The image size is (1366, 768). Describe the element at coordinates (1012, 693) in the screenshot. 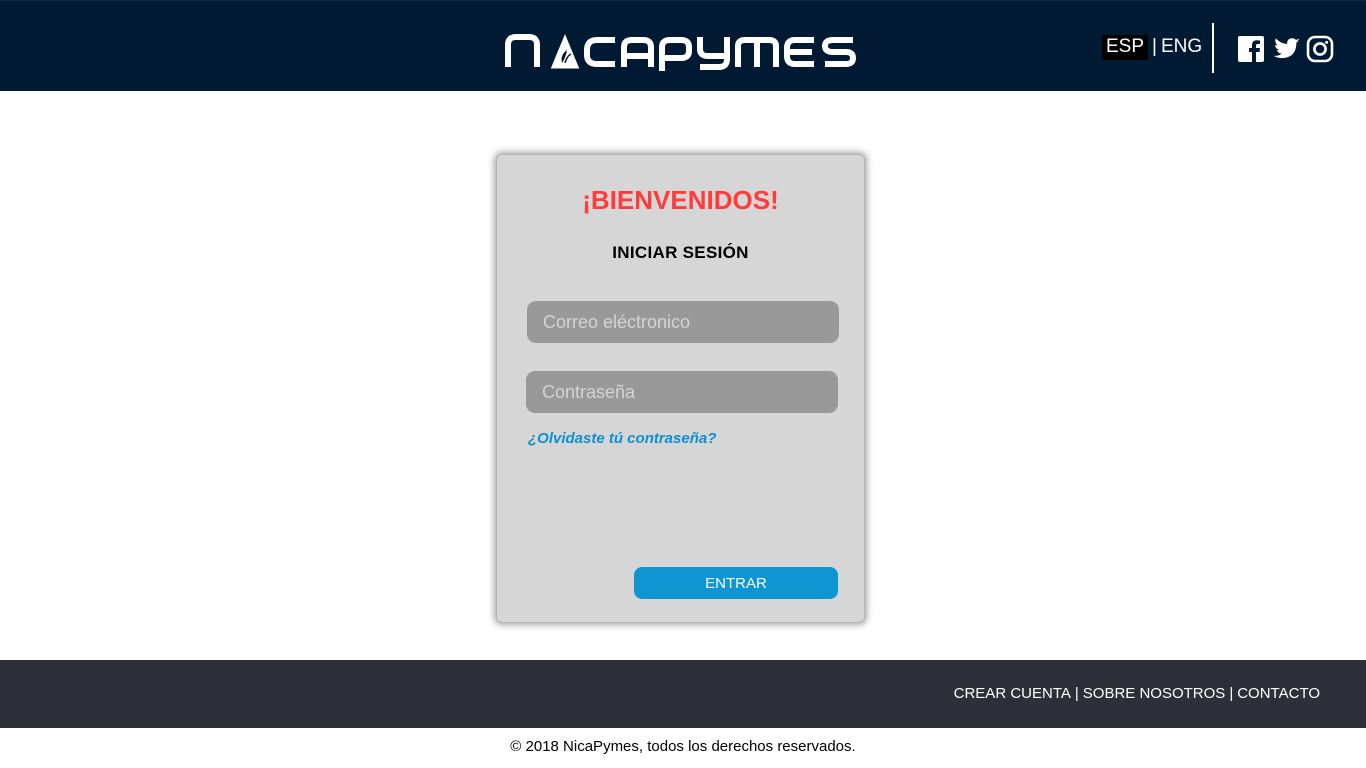

I see `create-account-link: CREAR CUENTA` at that location.